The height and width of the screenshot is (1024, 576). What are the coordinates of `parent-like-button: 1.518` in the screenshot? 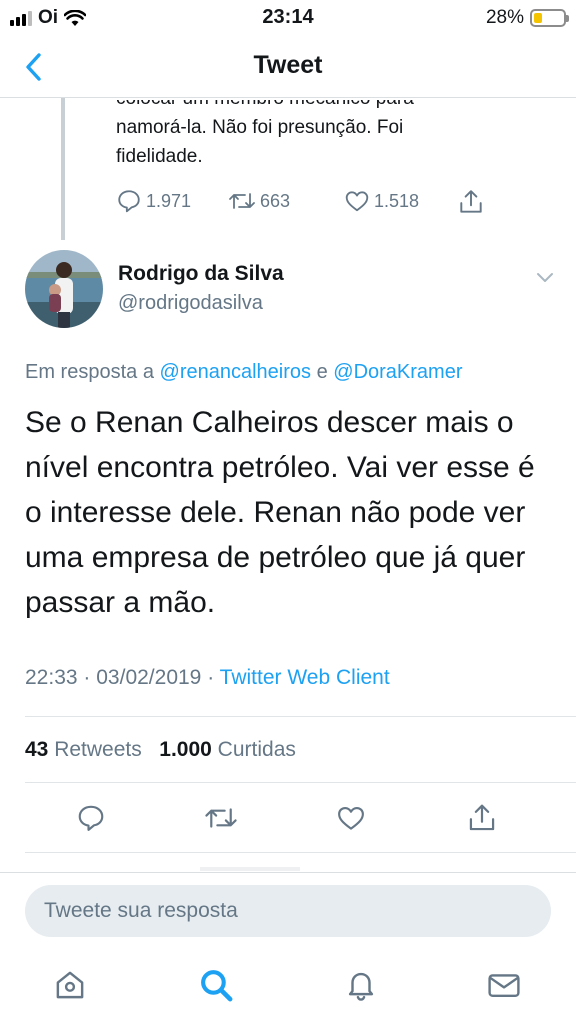 It's located at (381, 201).